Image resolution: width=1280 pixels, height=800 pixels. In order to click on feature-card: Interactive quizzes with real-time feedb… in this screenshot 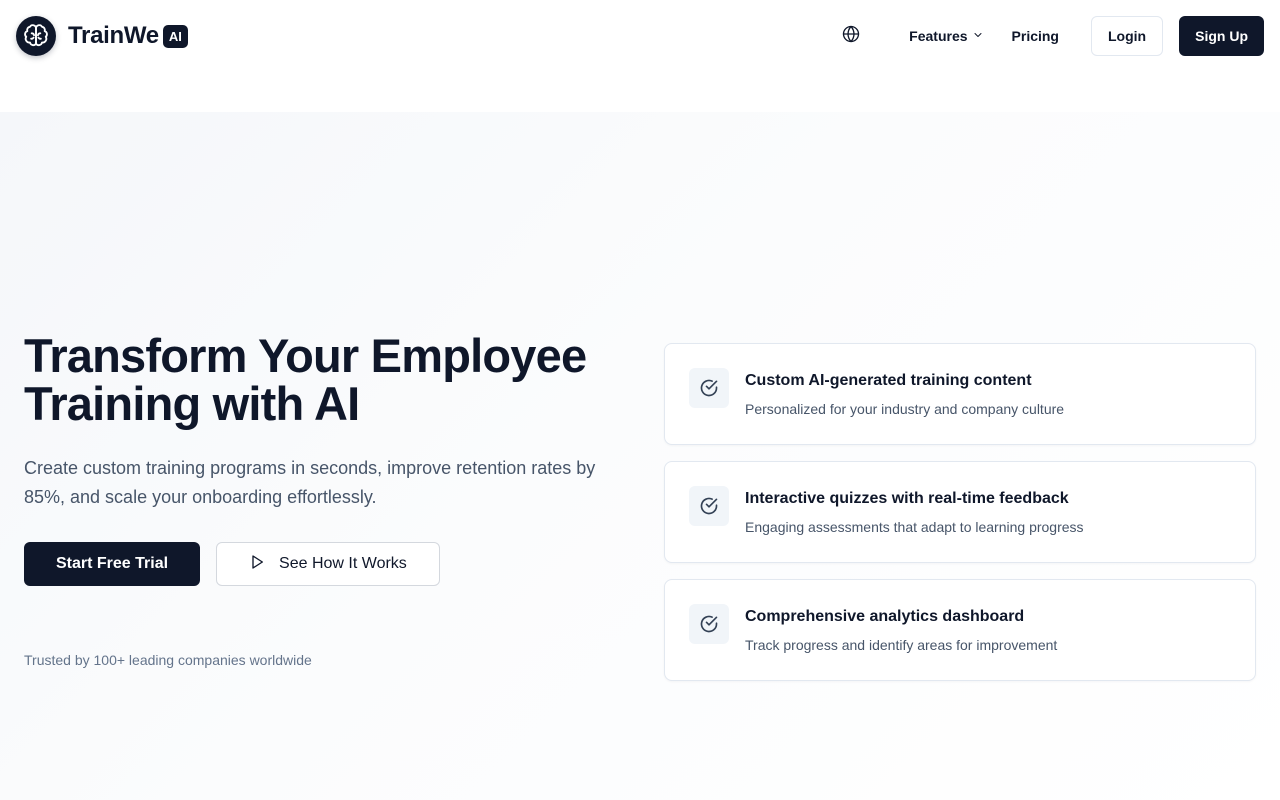, I will do `click(960, 512)`.